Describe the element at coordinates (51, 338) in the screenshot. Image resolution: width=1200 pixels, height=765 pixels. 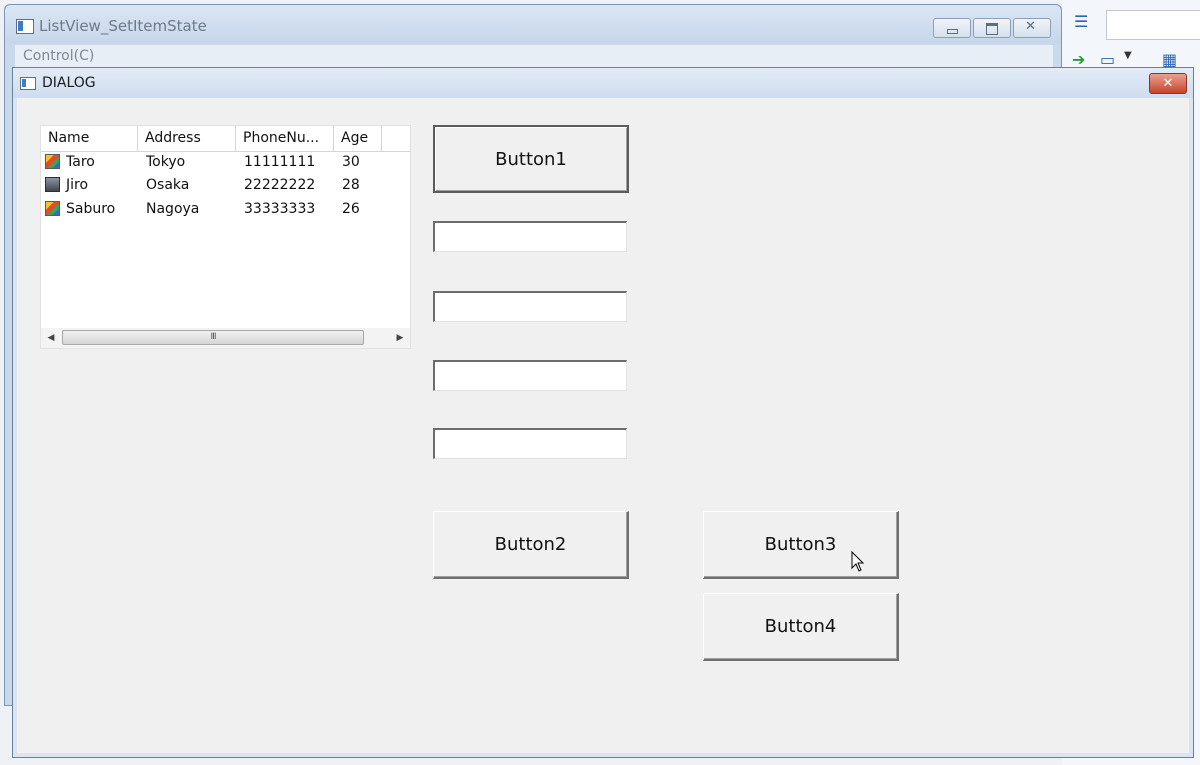
I see `scroll-left-icon: ◀` at that location.